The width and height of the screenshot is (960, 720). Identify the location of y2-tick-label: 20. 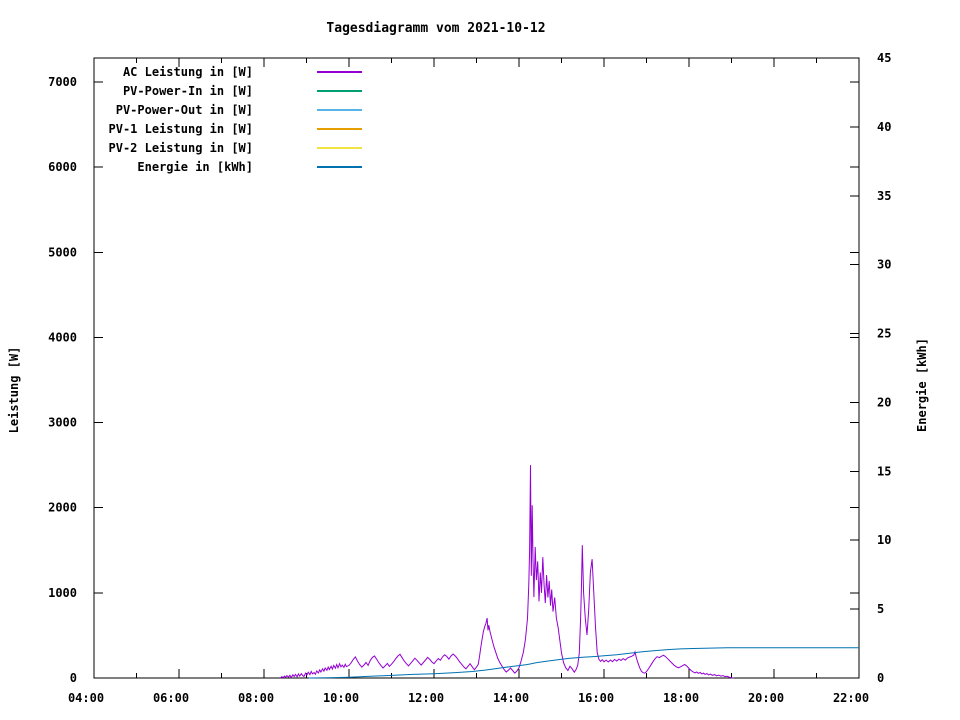
(884, 402).